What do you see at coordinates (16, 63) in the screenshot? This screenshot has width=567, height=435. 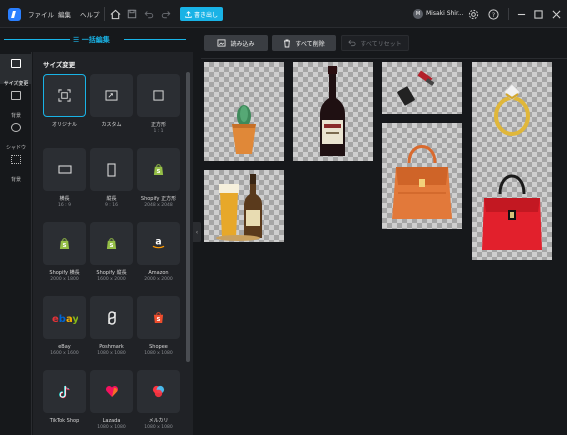 I see `resize-icon` at bounding box center [16, 63].